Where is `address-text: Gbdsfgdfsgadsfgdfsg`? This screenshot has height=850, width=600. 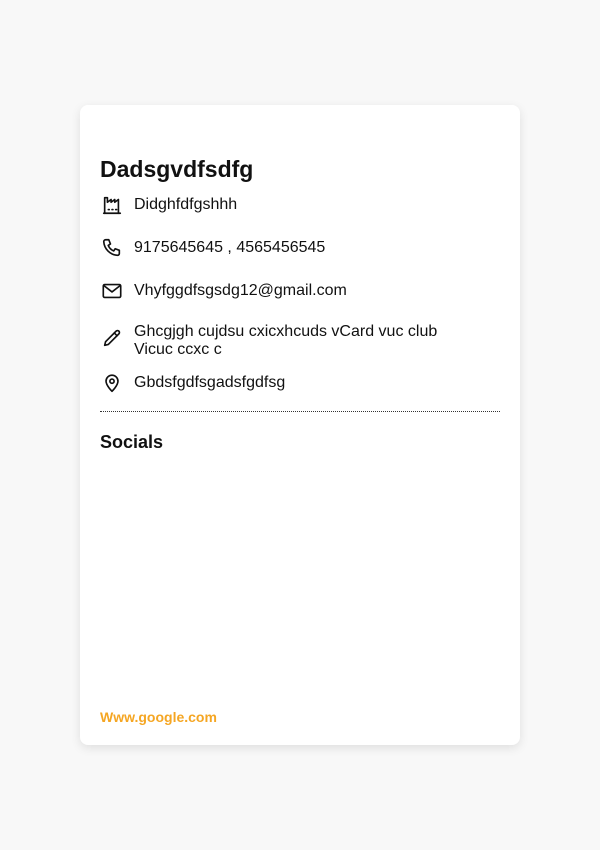
address-text: Gbdsfgdfsgadsfgdfsg is located at coordinates (210, 382).